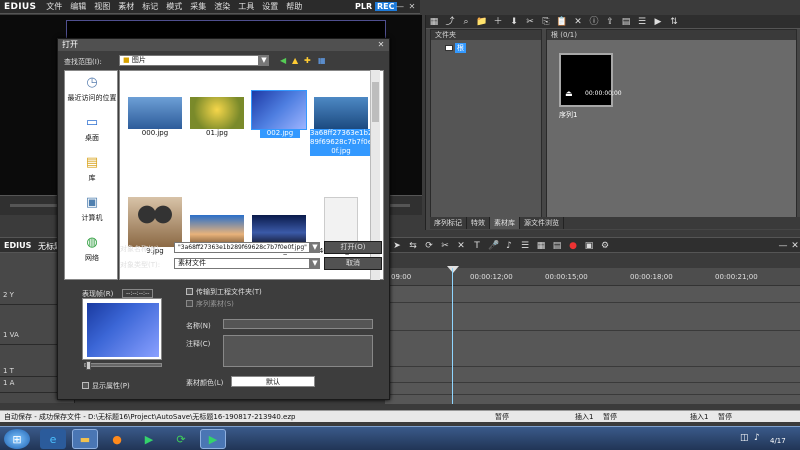  Describe the element at coordinates (174, 6) in the screenshot. I see `menu-mode: 模式` at that location.